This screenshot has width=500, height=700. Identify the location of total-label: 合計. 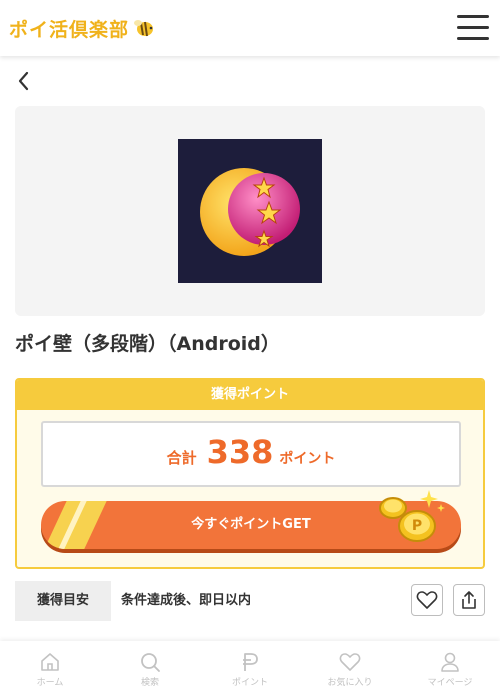
(181, 458).